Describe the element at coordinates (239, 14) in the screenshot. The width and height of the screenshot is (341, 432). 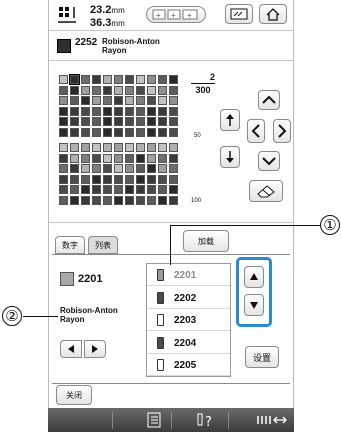
I see `embroidery-view-button` at that location.